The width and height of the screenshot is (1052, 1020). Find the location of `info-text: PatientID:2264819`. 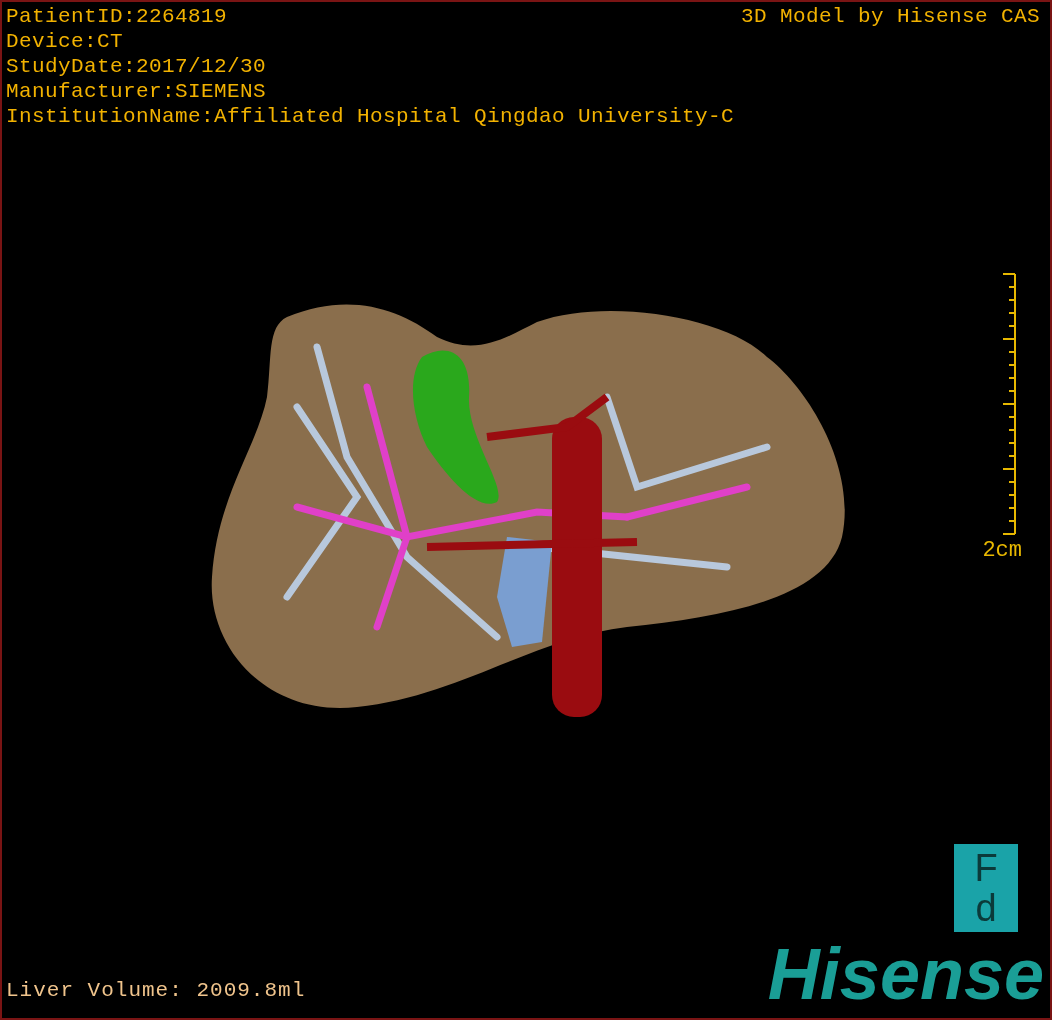

info-text: PatientID:2264819 is located at coordinates (117, 16).